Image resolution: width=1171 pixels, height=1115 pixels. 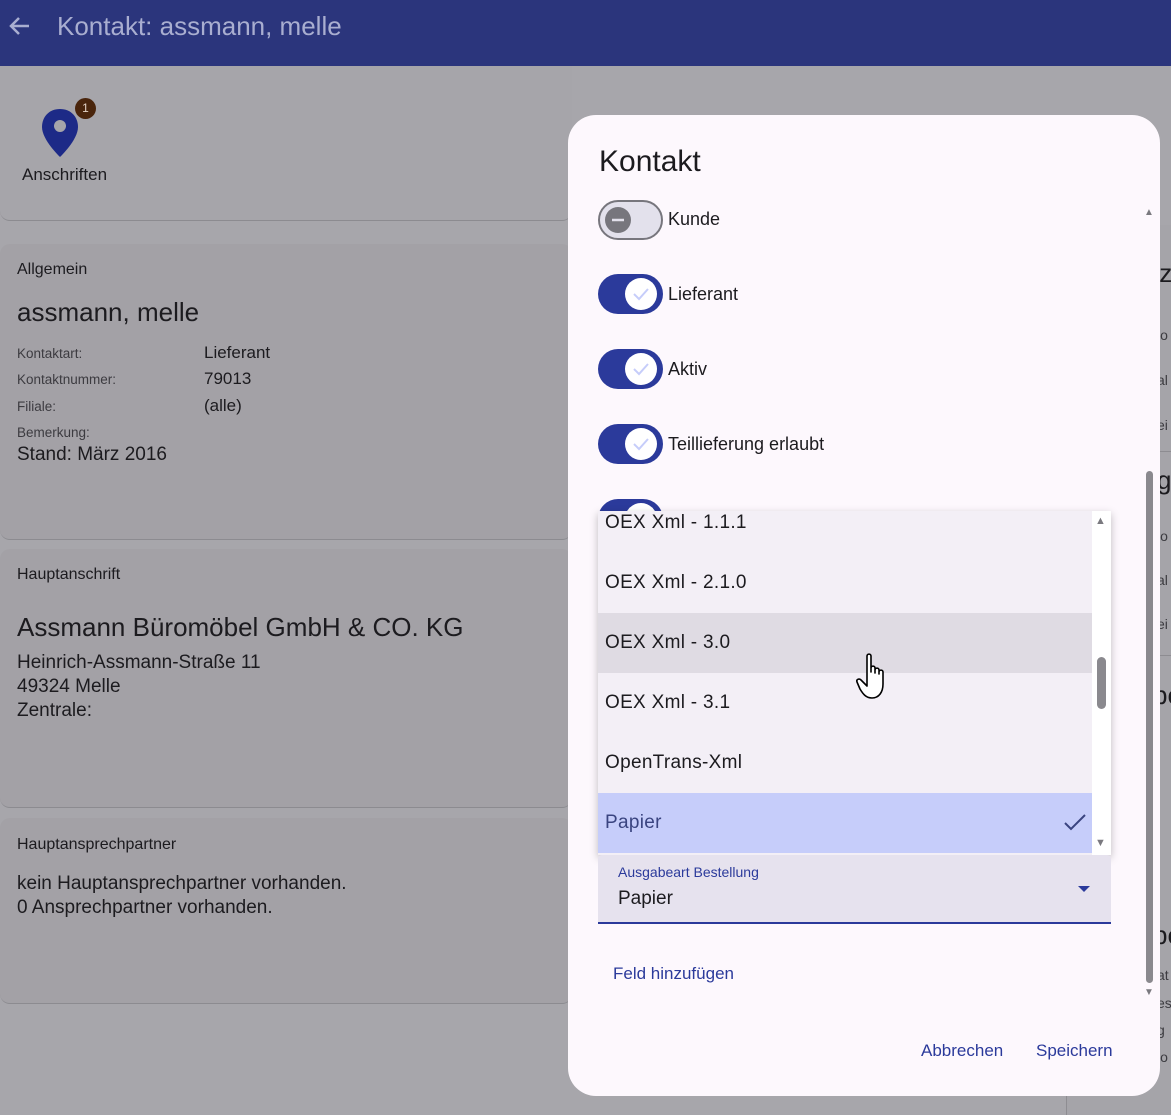 What do you see at coordinates (60, 133) in the screenshot?
I see `map-pin-icon` at bounding box center [60, 133].